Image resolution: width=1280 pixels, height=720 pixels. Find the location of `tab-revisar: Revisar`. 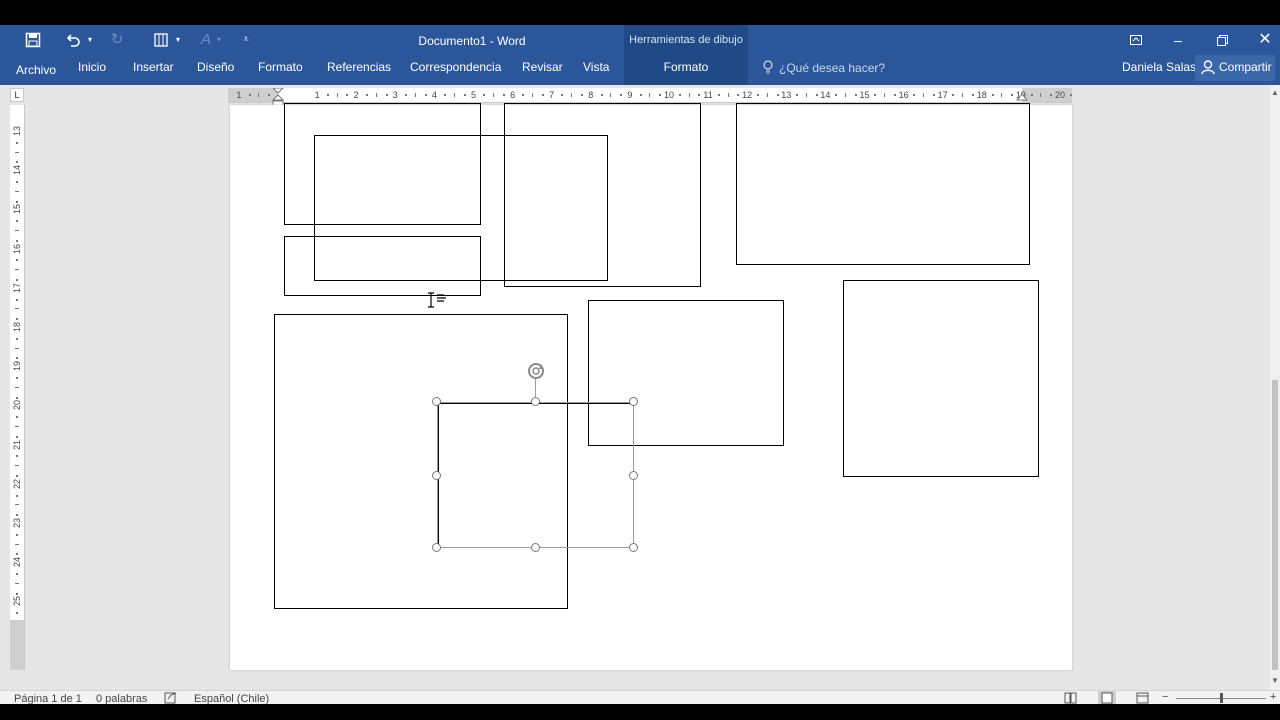

tab-revisar: Revisar is located at coordinates (542, 67).